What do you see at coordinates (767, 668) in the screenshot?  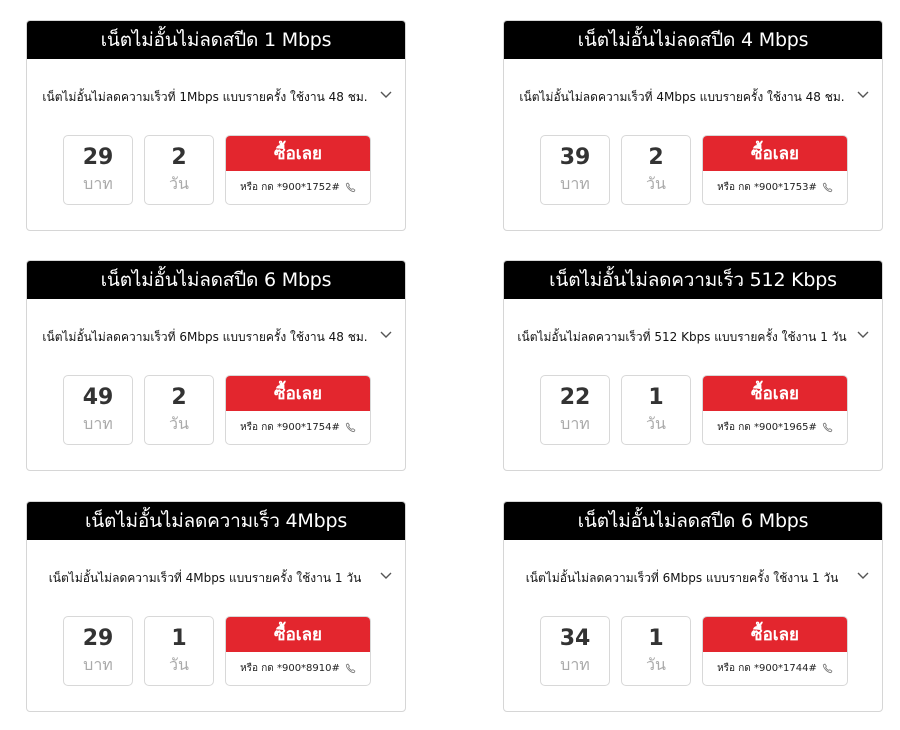 I see `dial-code-text: หรือ กด *900*1744#` at bounding box center [767, 668].